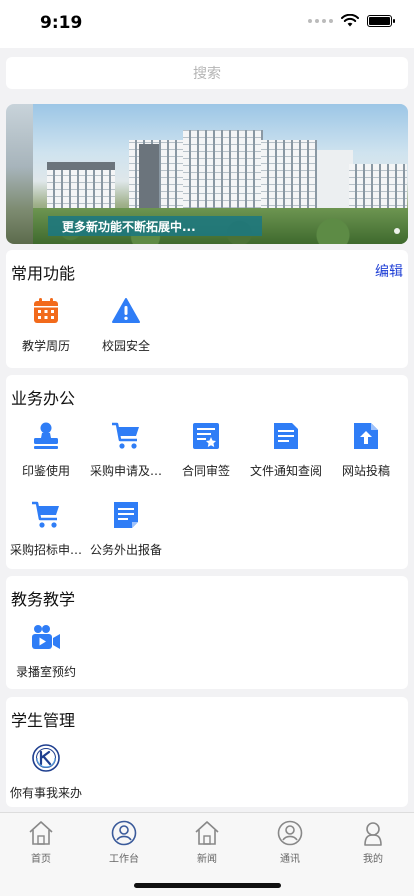  What do you see at coordinates (45, 672) in the screenshot?
I see `teaching-item-label: 录播室预约` at bounding box center [45, 672].